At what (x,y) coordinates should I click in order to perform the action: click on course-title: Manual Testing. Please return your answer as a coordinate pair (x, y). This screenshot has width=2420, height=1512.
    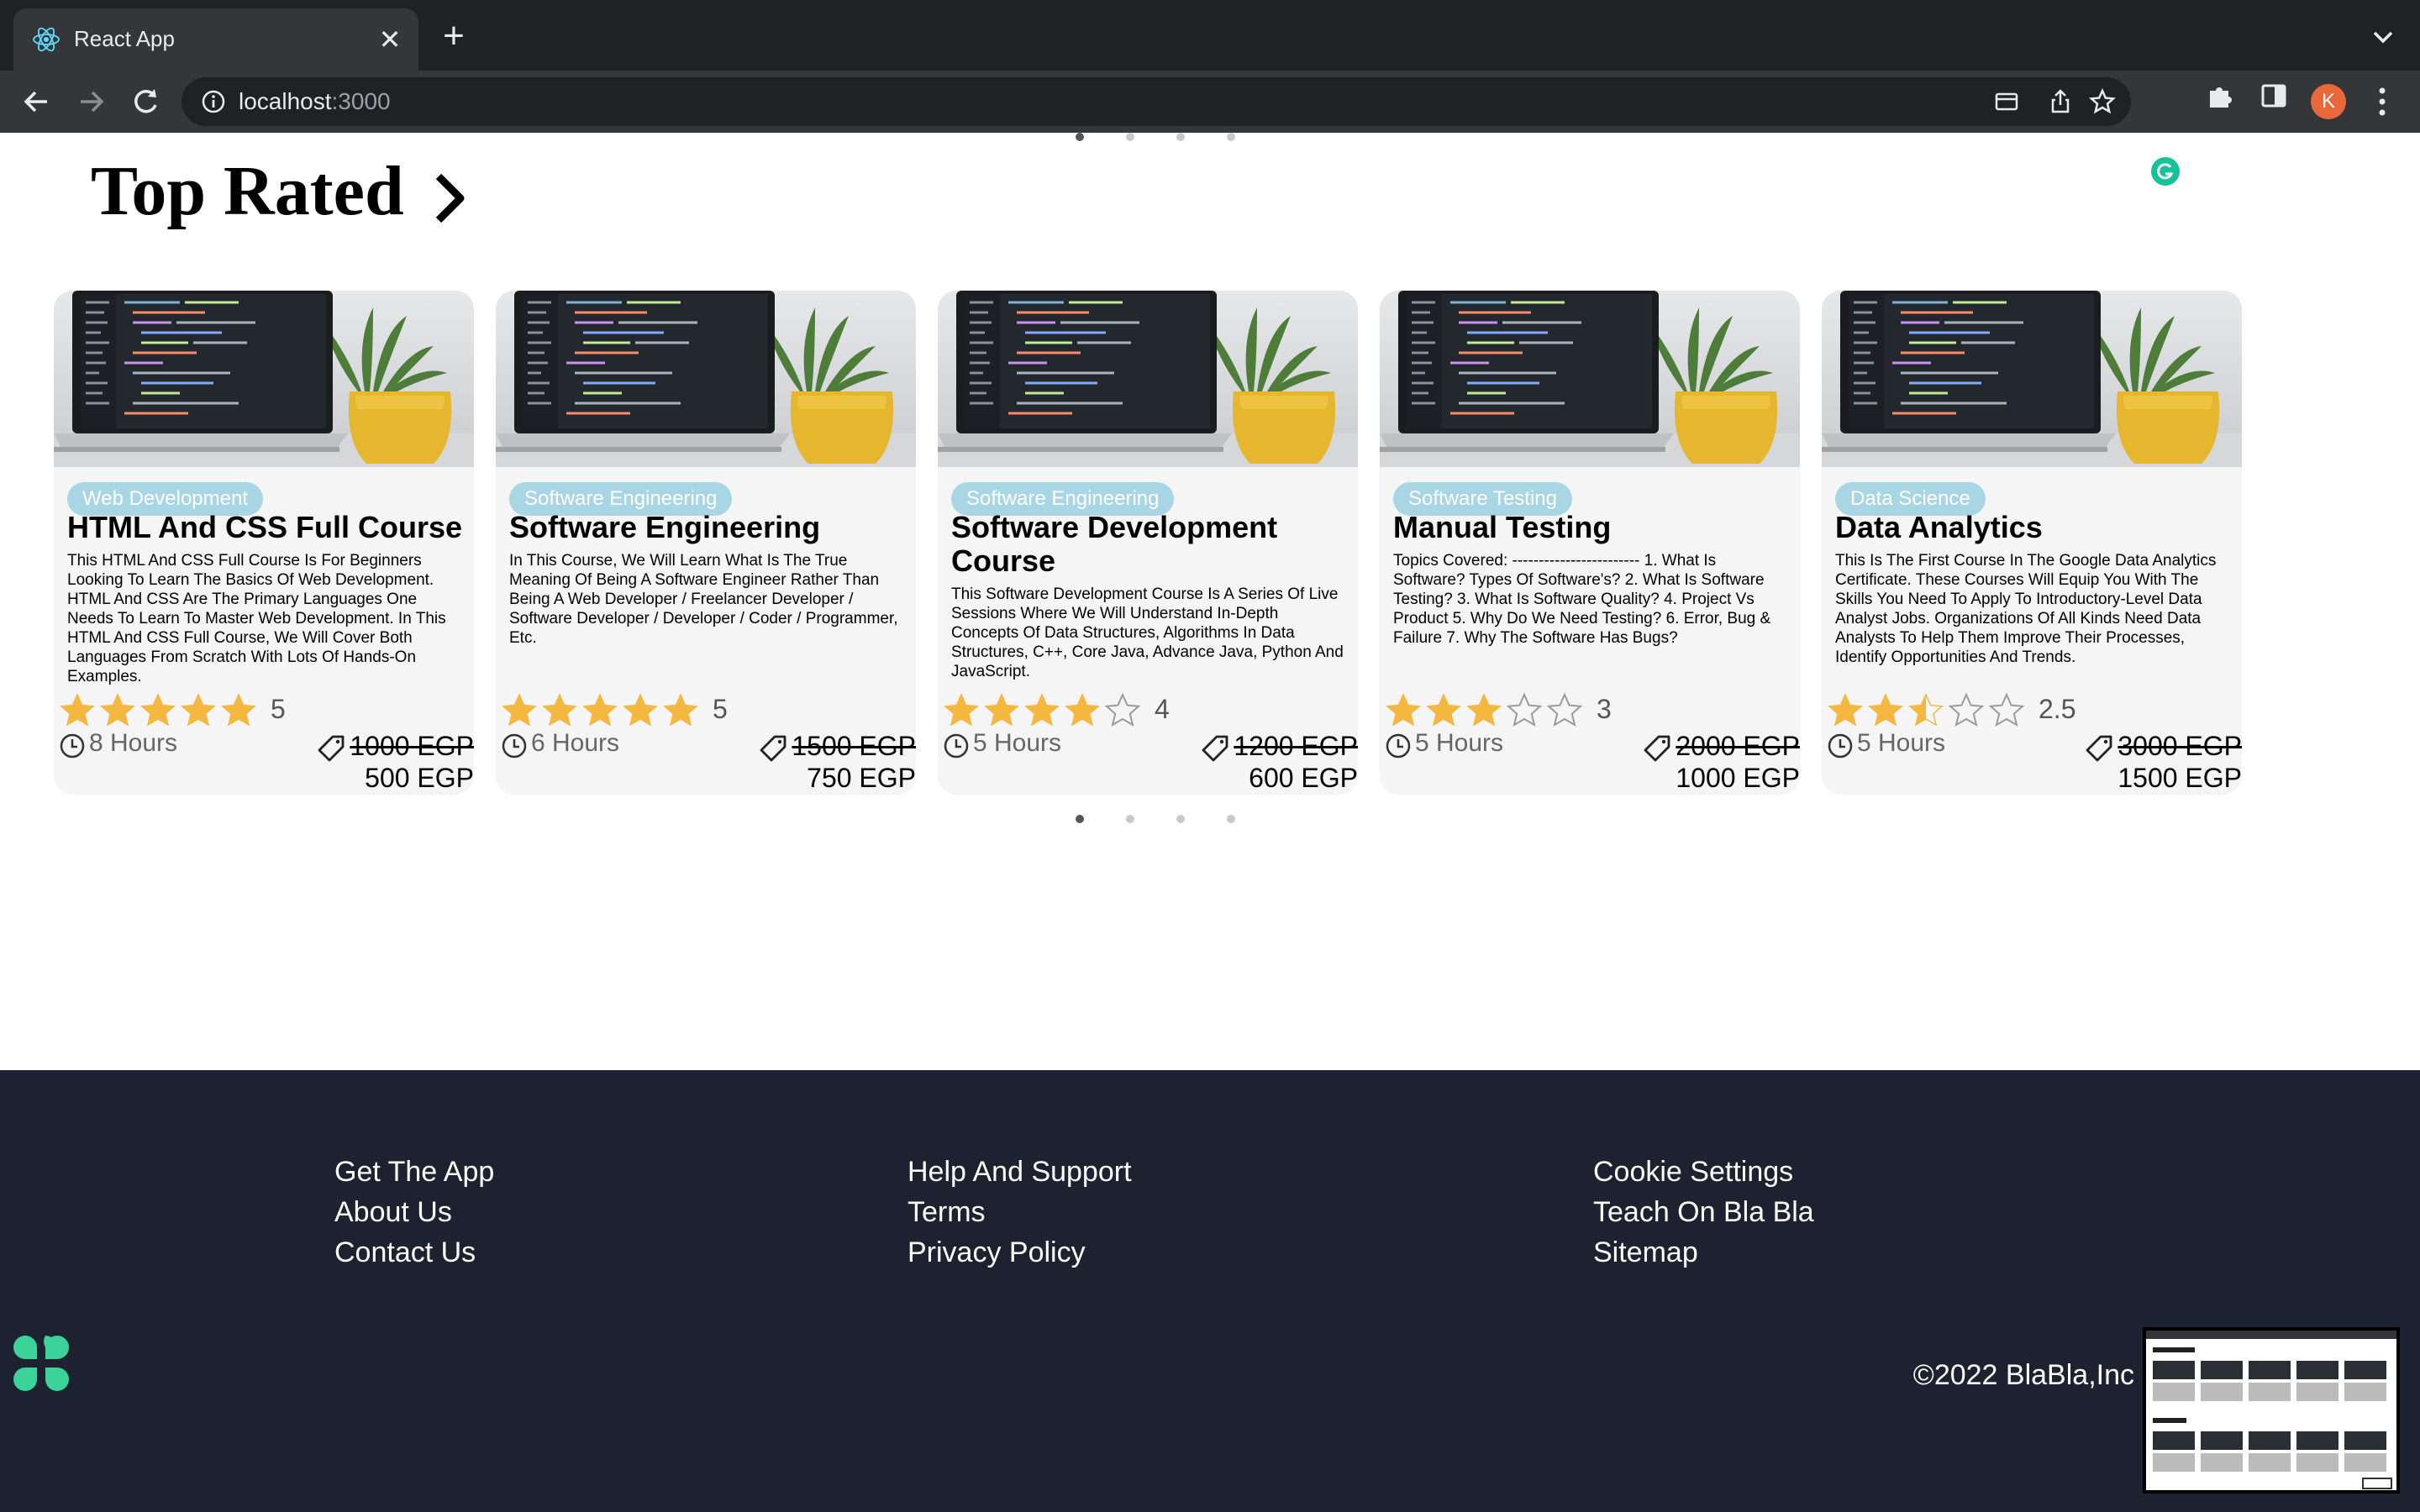
    Looking at the image, I should click on (1502, 527).